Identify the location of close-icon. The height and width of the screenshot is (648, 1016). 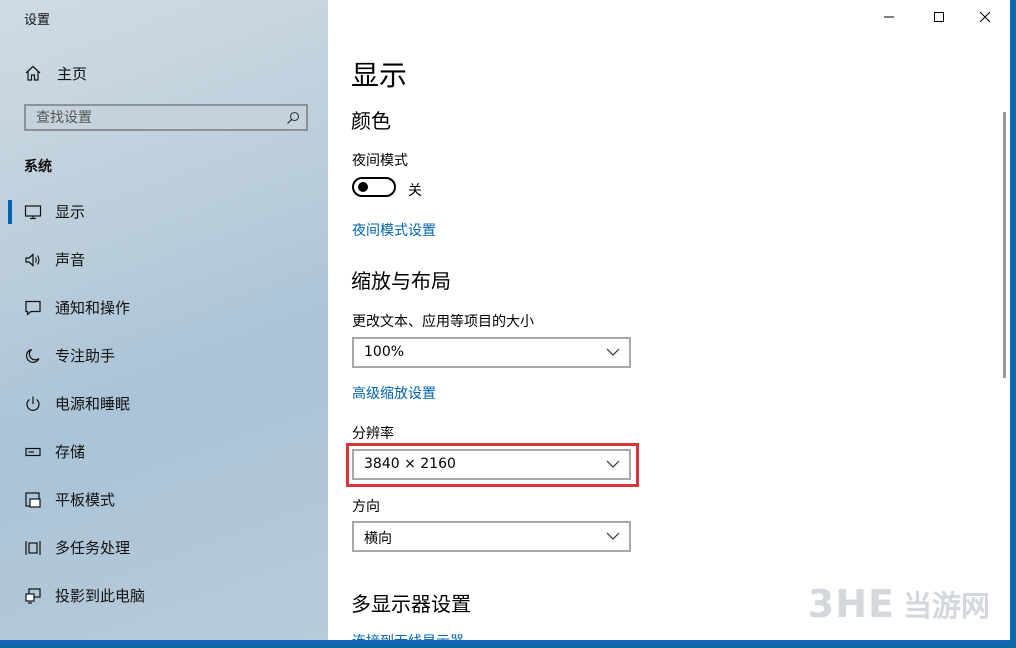
(985, 17).